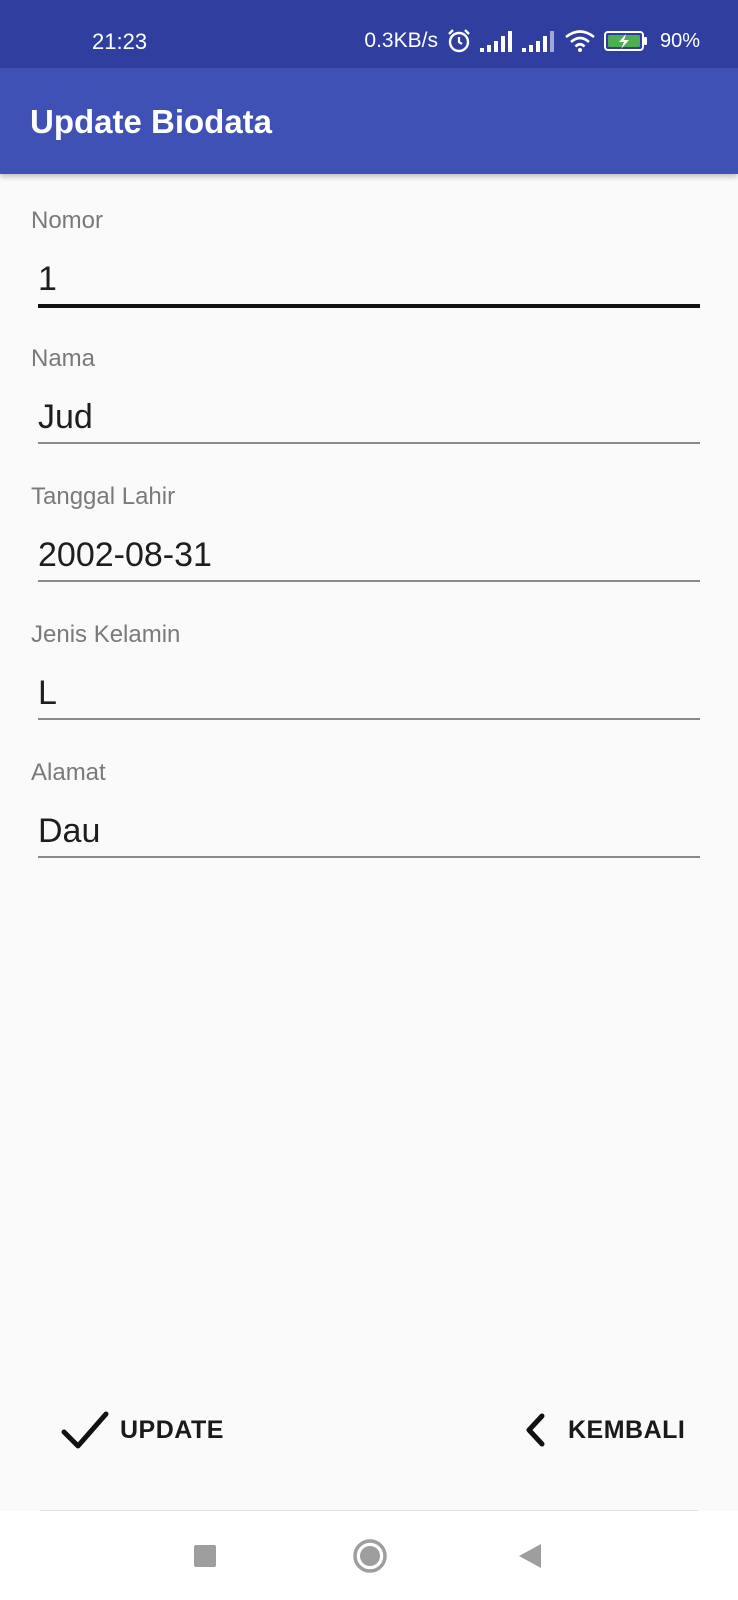  I want to click on field-nama: Nama, so click(369, 409).